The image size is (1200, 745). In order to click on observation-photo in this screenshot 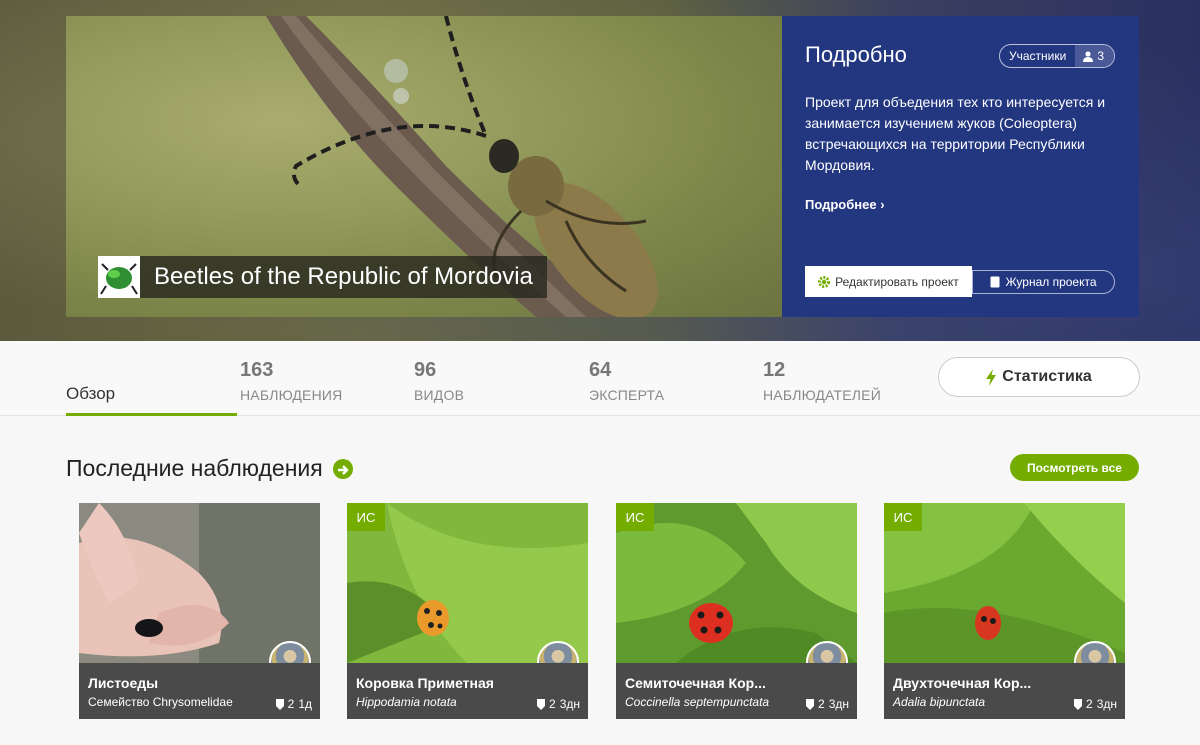, I will do `click(199, 583)`.